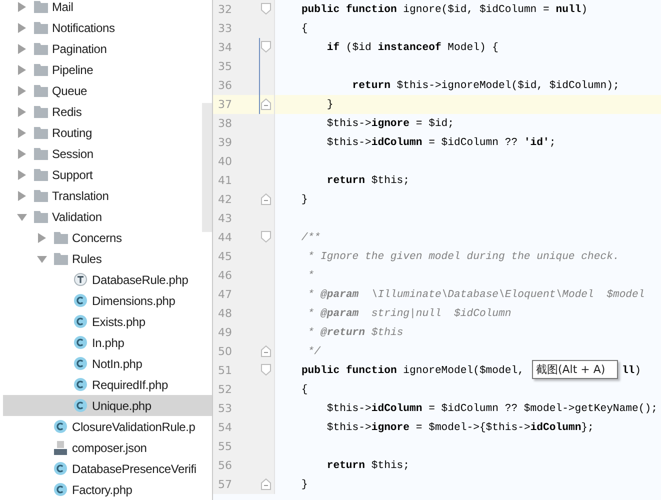 This screenshot has width=661, height=500. I want to click on tree-item-label: In.php, so click(108, 343).